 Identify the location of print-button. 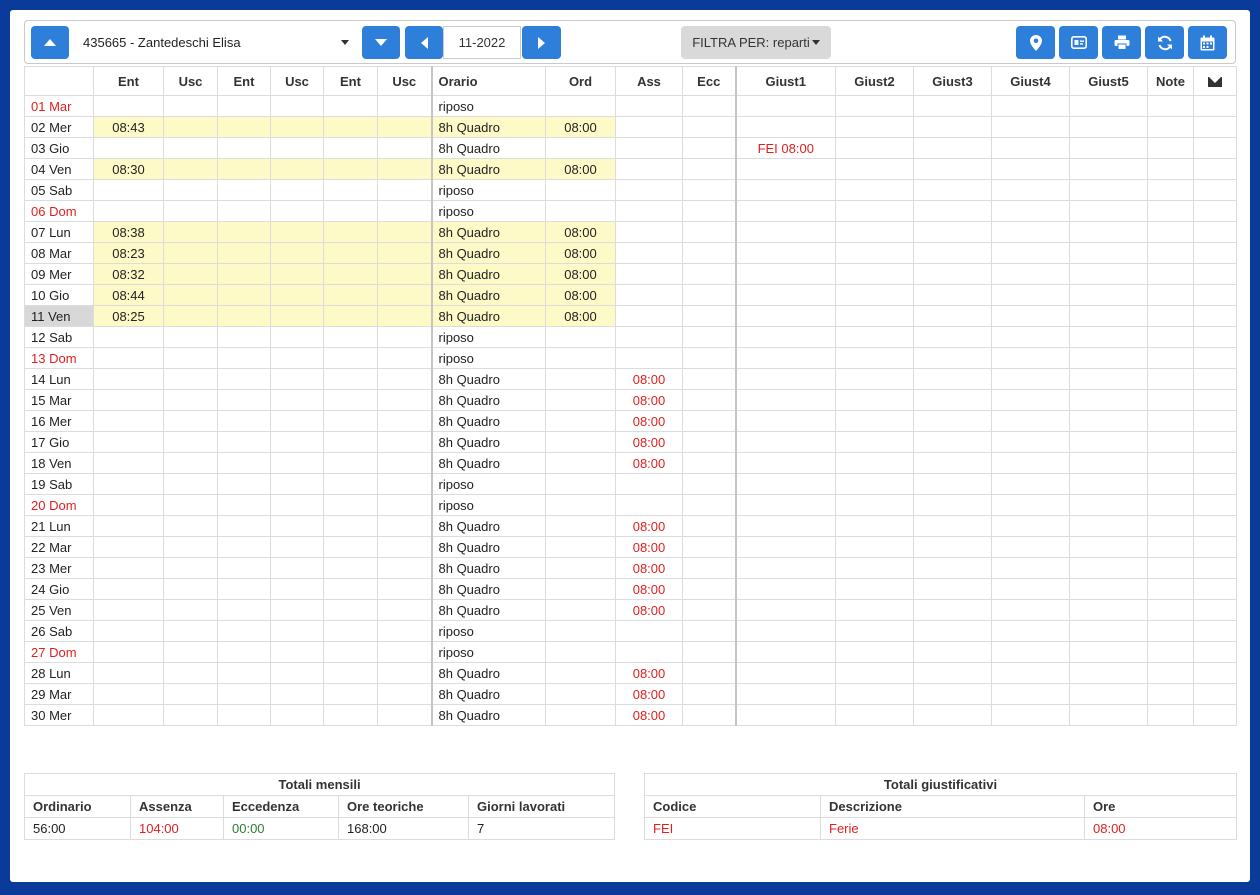
(1121, 42).